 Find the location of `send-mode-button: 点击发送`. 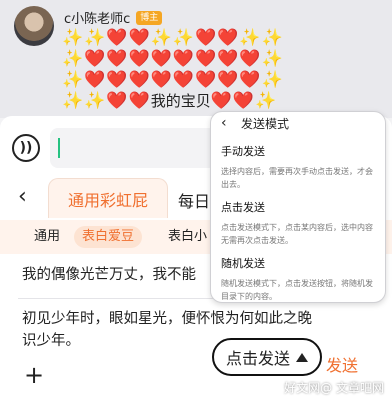

send-mode-button: 点击发送 is located at coordinates (267, 357).